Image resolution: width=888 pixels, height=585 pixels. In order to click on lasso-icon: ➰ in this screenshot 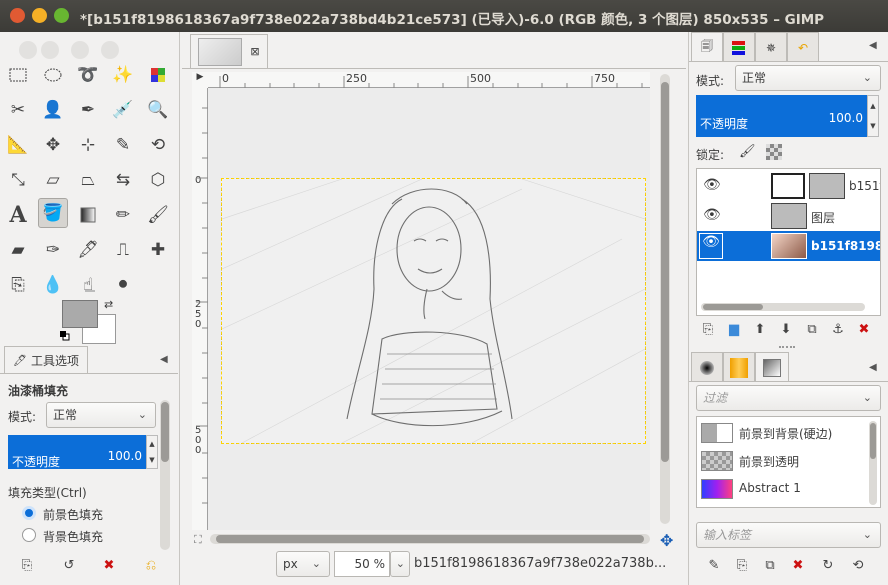, I will do `click(88, 75)`.